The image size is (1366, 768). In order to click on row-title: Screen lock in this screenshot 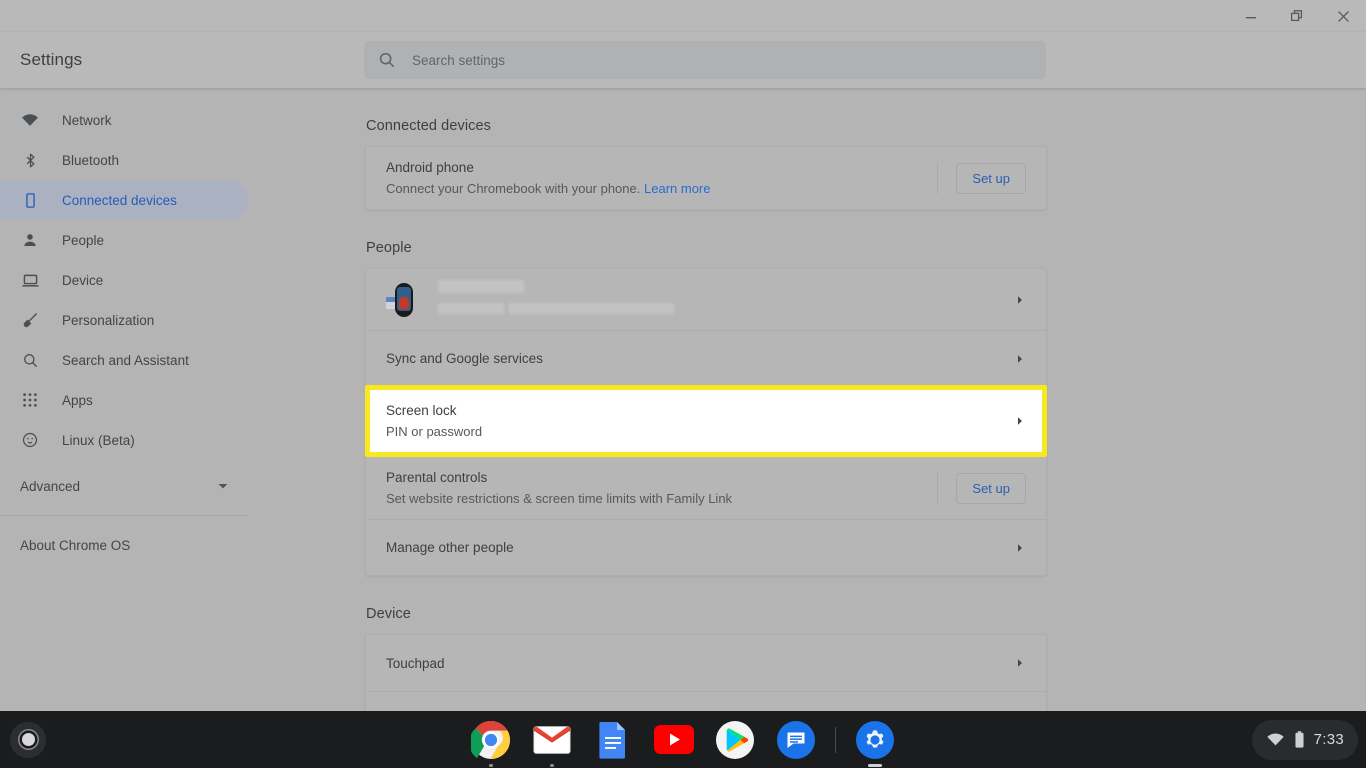, I will do `click(421, 410)`.